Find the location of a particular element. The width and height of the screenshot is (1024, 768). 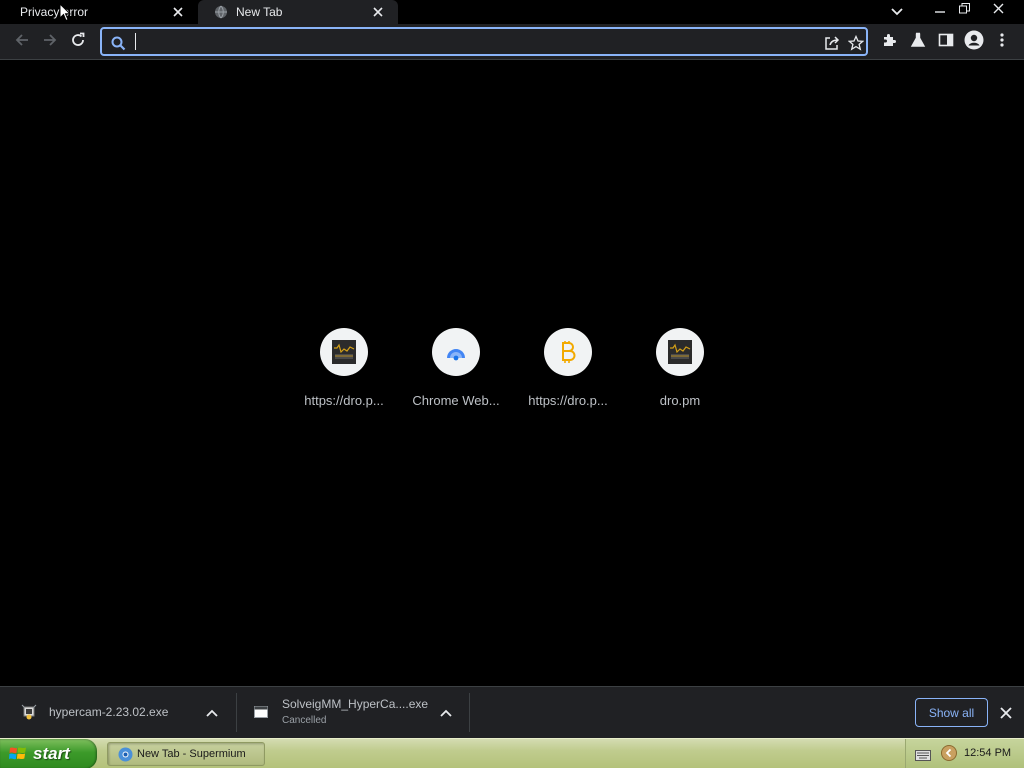

reload-button is located at coordinates (78, 42).